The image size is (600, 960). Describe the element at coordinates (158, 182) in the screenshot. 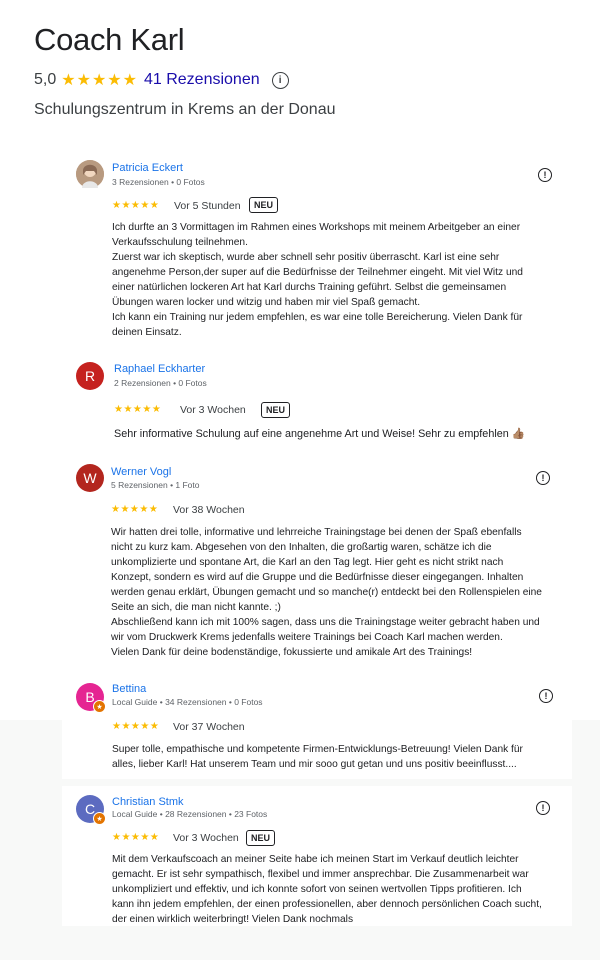

I see `reviewer-meta: 3 Rezensionen • 0 Fotos` at that location.